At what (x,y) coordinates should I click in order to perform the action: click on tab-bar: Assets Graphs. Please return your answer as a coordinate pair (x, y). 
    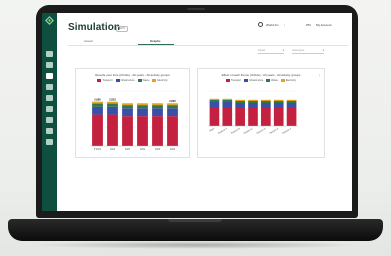
    Looking at the image, I should click on (208, 41).